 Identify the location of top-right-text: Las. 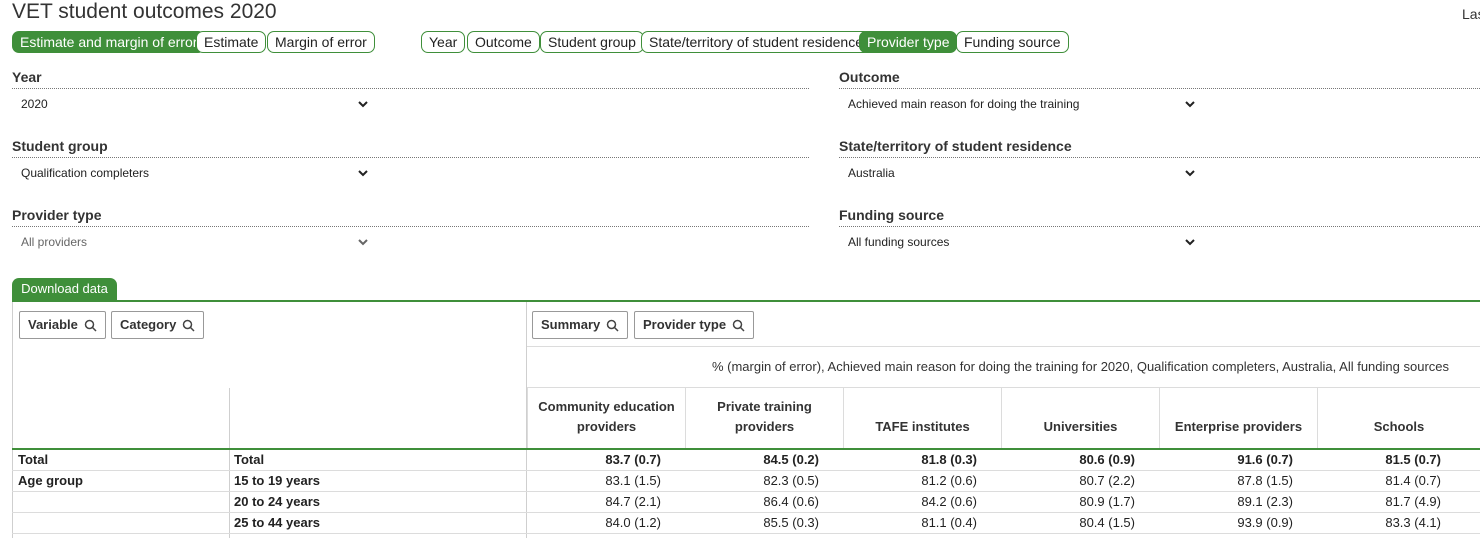
(1471, 14).